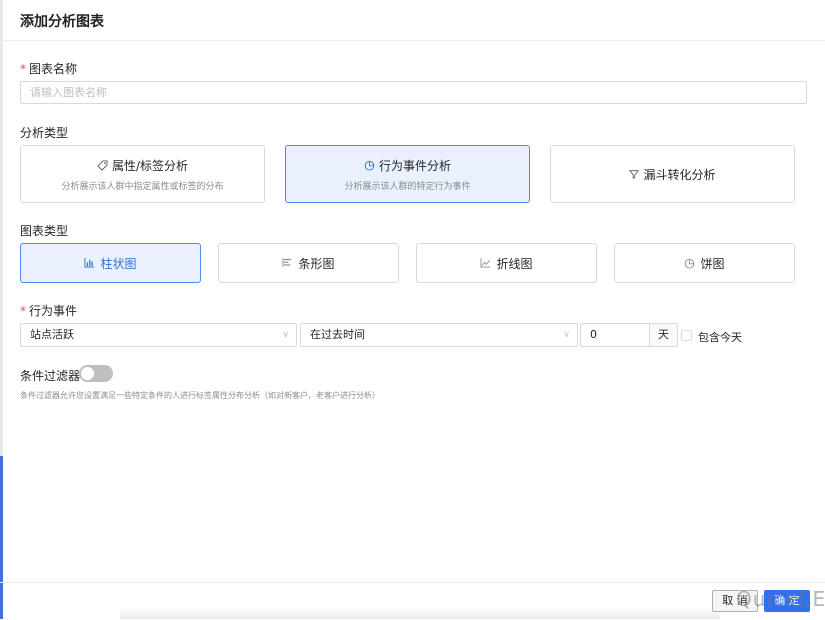 Image resolution: width=825 pixels, height=620 pixels. I want to click on include-today-checkbox, so click(686, 335).